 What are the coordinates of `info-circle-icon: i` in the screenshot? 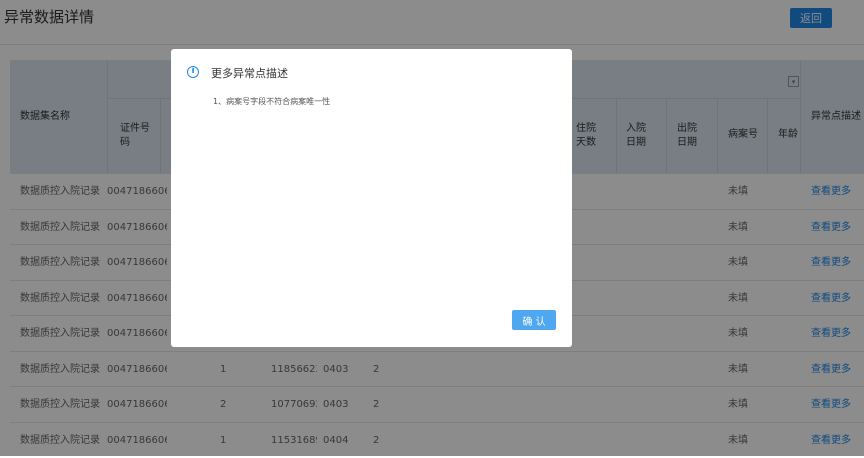 It's located at (193, 72).